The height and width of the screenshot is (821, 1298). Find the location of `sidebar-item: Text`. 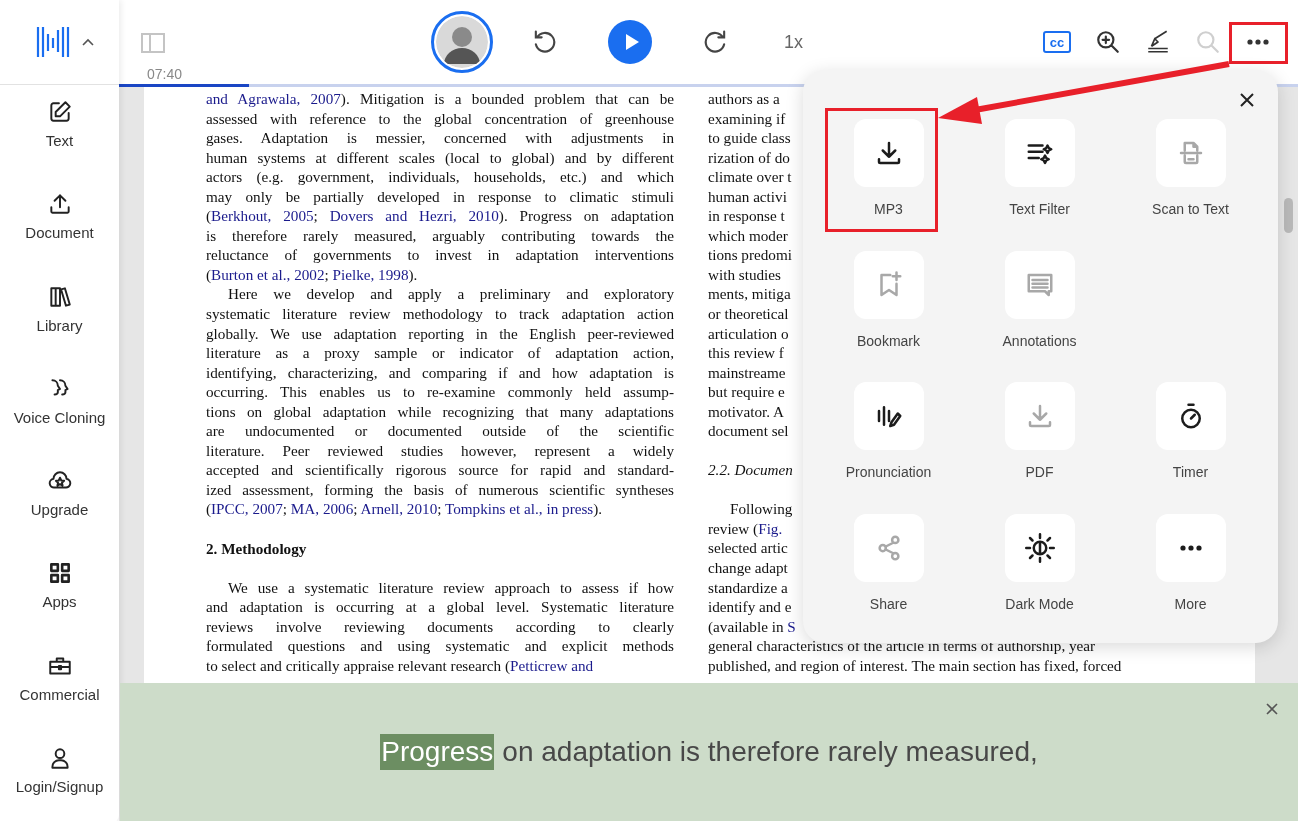

sidebar-item: Text is located at coordinates (59, 140).